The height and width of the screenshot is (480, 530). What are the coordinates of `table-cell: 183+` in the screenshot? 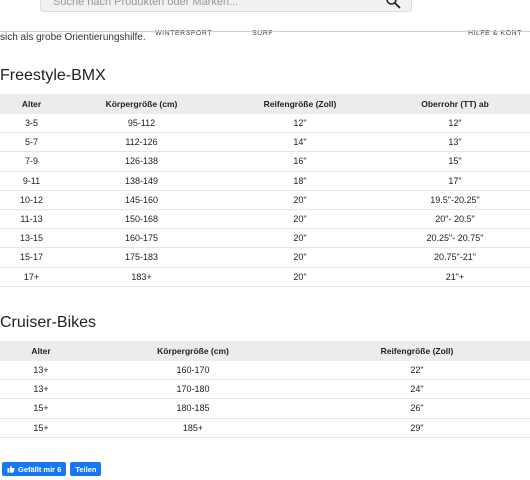 It's located at (141, 277).